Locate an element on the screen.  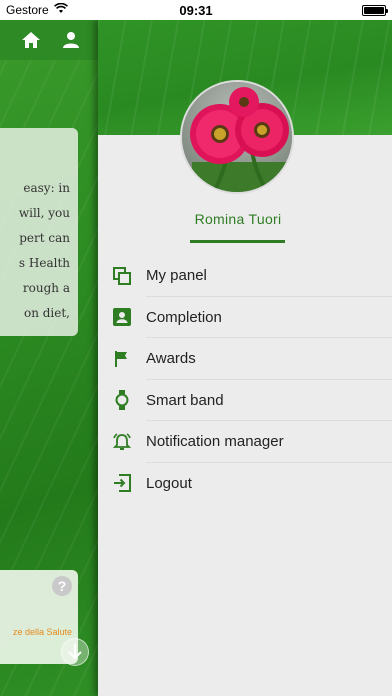
person-card-icon is located at coordinates (122, 317).